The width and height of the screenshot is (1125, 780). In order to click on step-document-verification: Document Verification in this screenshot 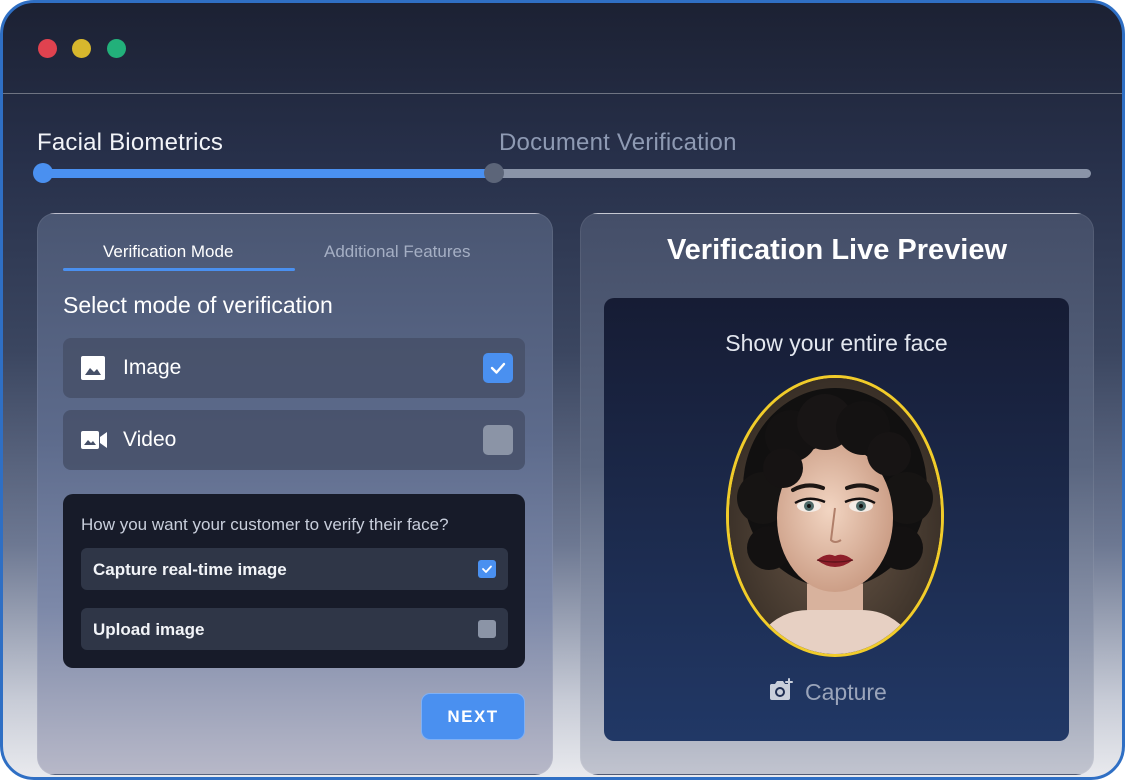, I will do `click(618, 143)`.